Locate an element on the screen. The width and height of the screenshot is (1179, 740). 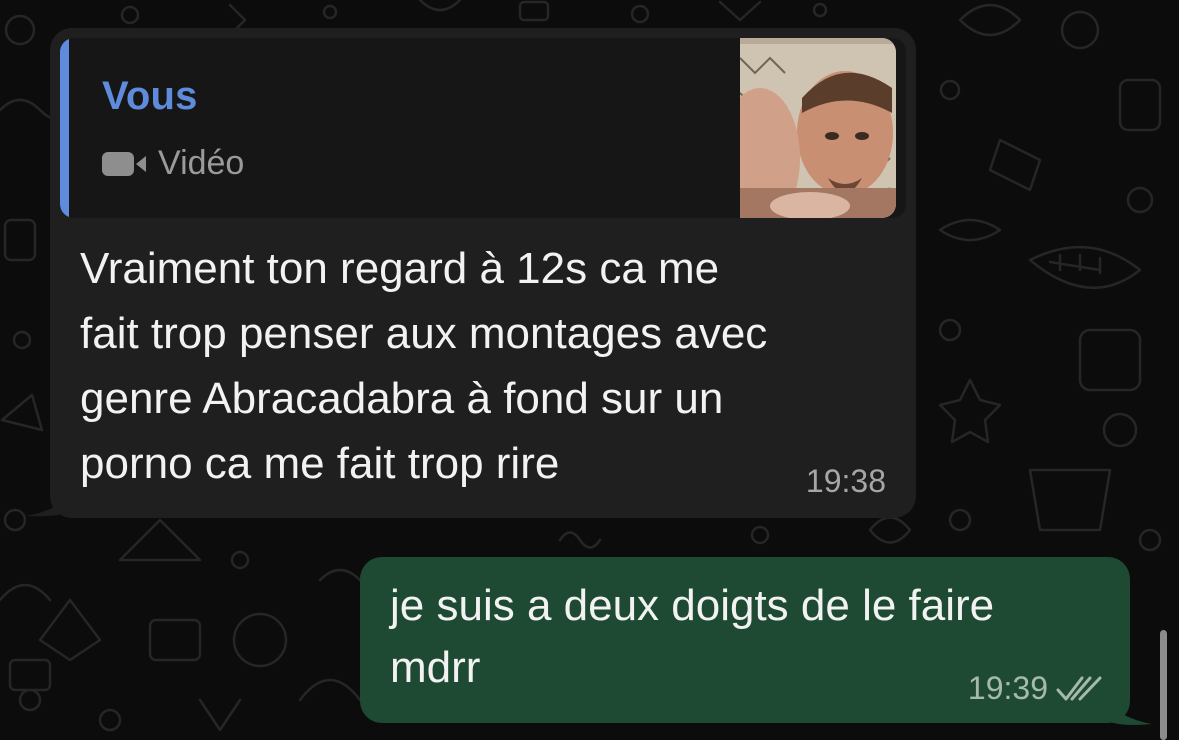
message-meta: 19:39 is located at coordinates (1036, 688).